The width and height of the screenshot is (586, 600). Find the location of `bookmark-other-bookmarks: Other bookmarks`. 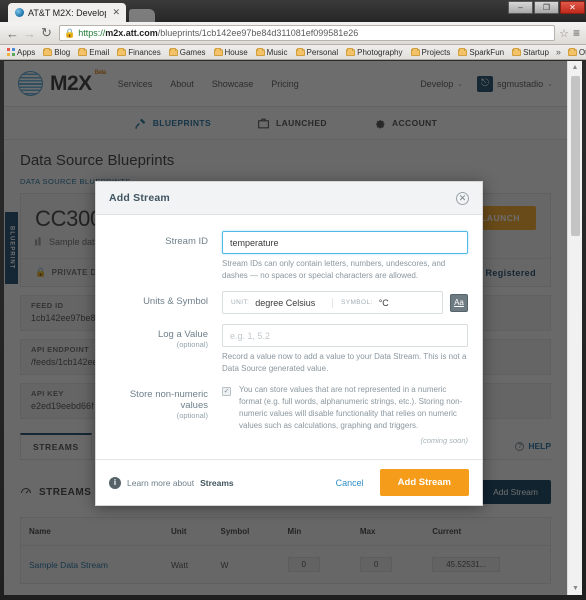

bookmark-other-bookmarks: Other bookmarks is located at coordinates (575, 52).